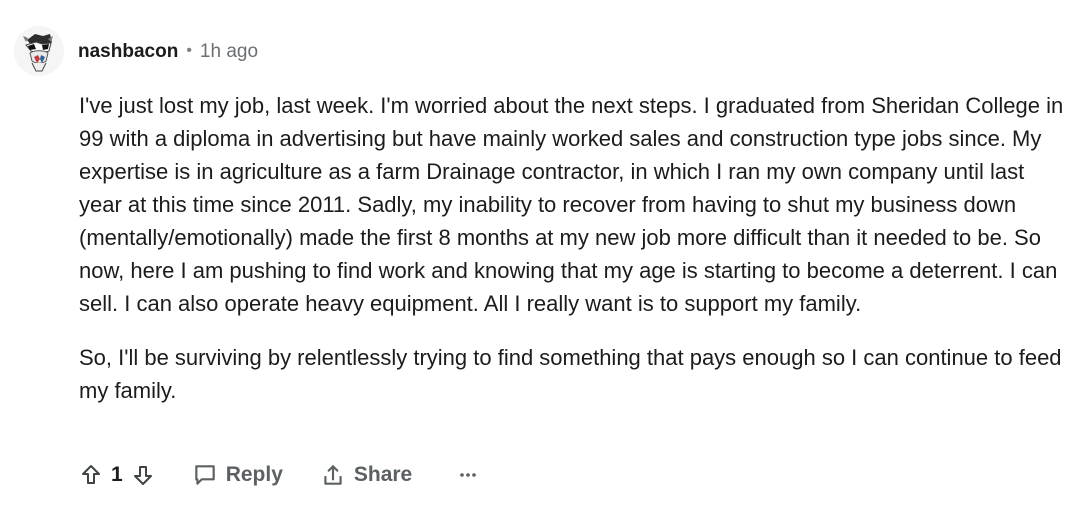  What do you see at coordinates (229, 51) in the screenshot?
I see `comment-time: 1h ago` at bounding box center [229, 51].